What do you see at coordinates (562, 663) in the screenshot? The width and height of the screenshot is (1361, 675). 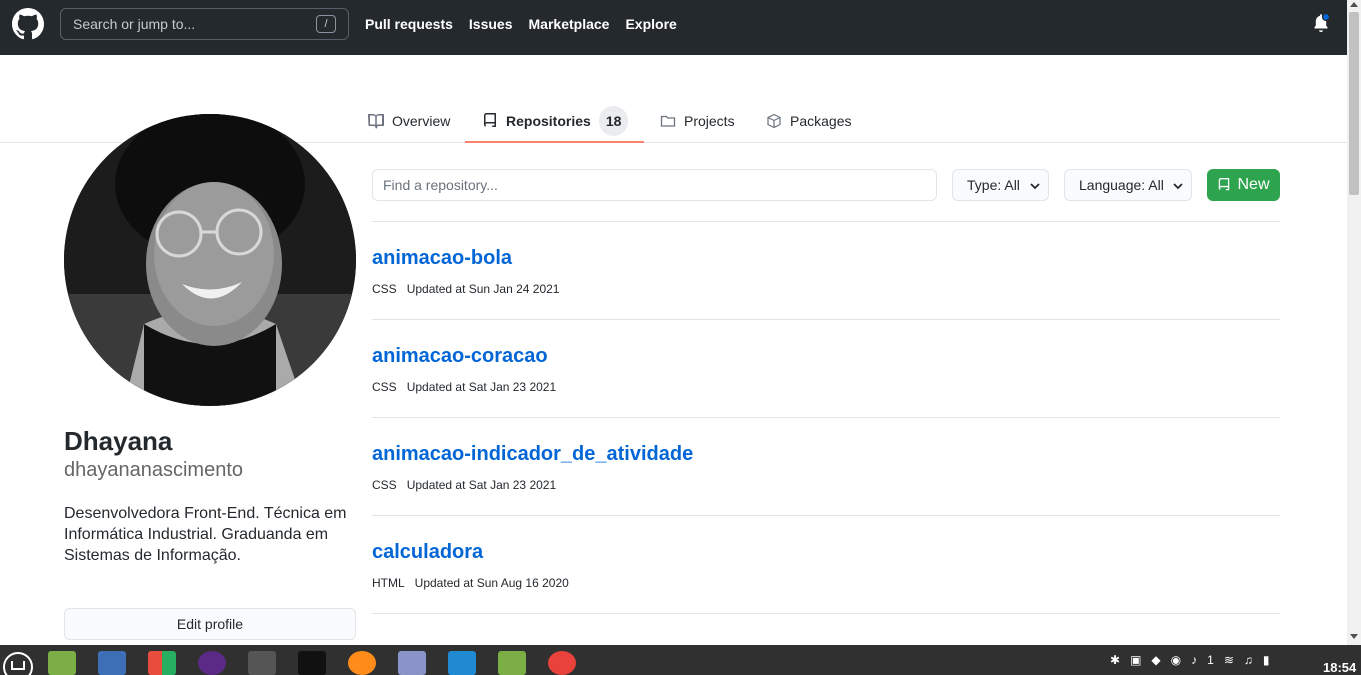 I see `chrome-icon` at bounding box center [562, 663].